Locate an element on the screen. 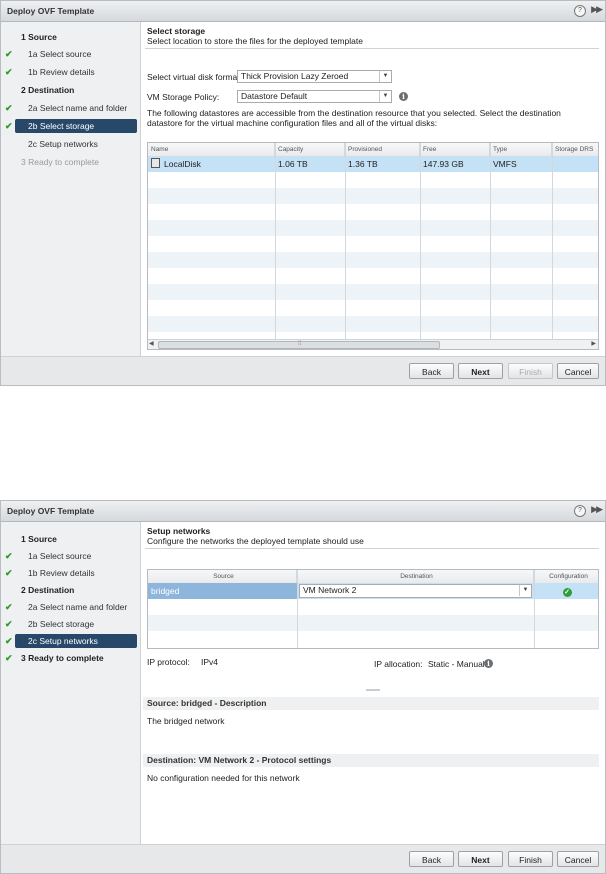 The width and height of the screenshot is (606, 874). ip-protocol-value: IPv4 is located at coordinates (210, 662).